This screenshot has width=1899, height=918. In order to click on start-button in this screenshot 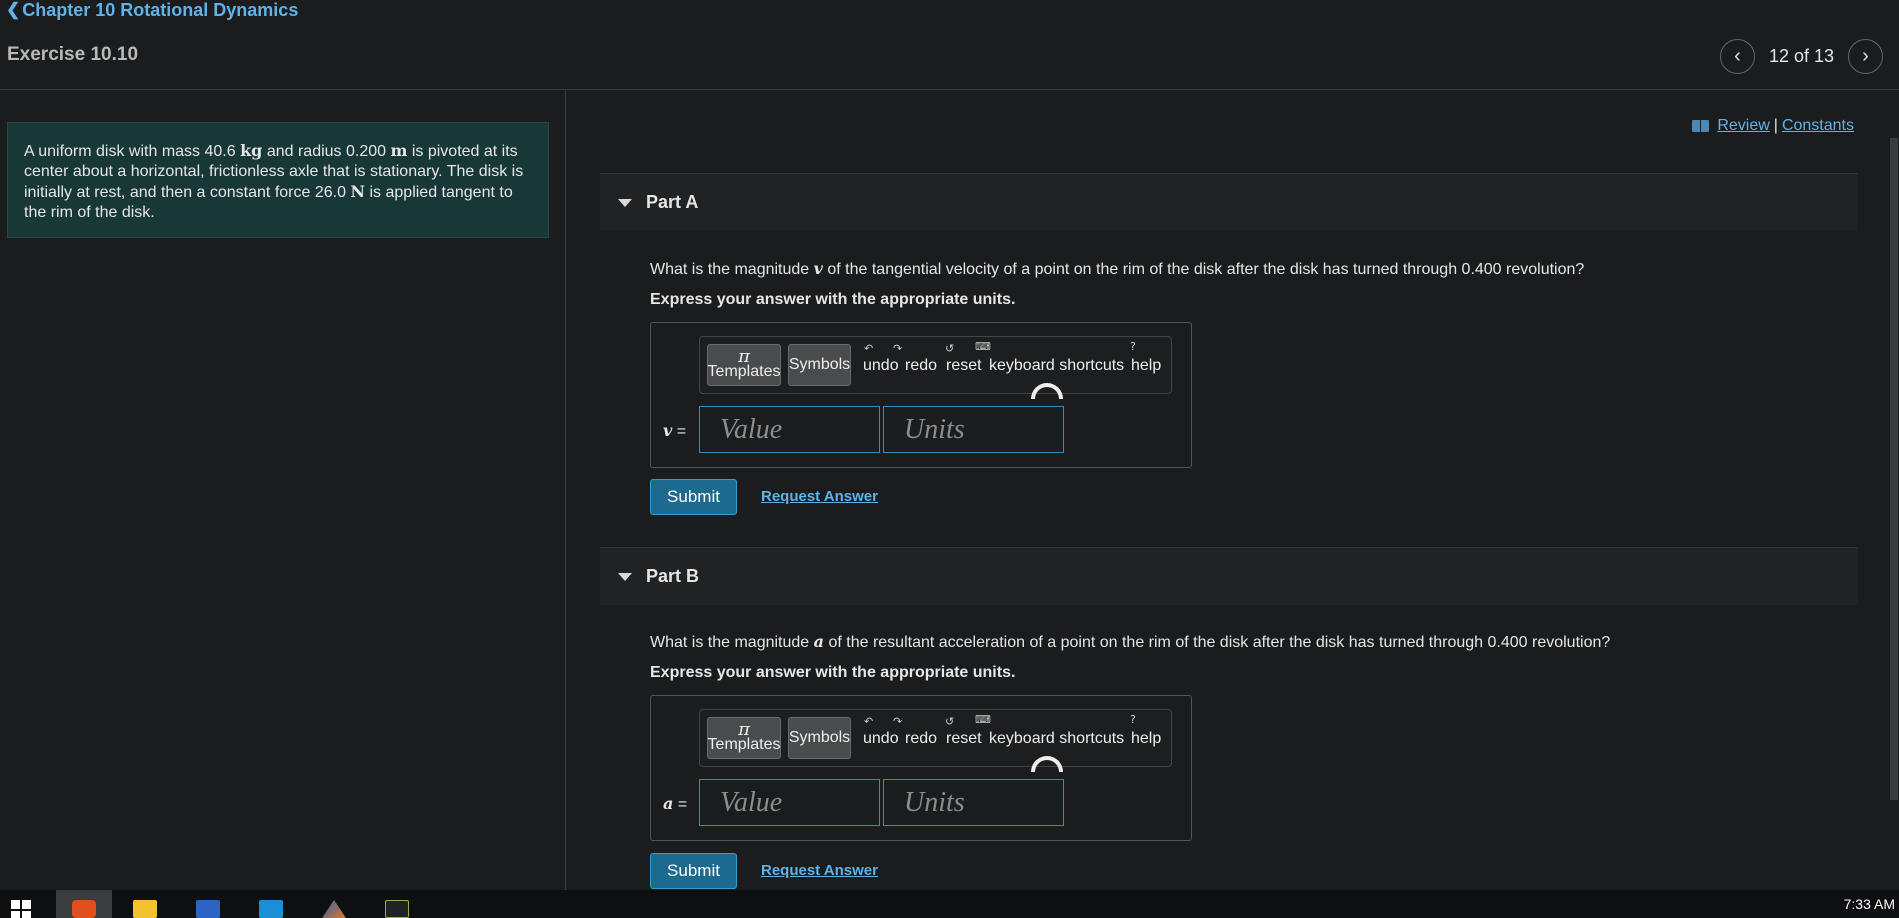, I will do `click(21, 904)`.